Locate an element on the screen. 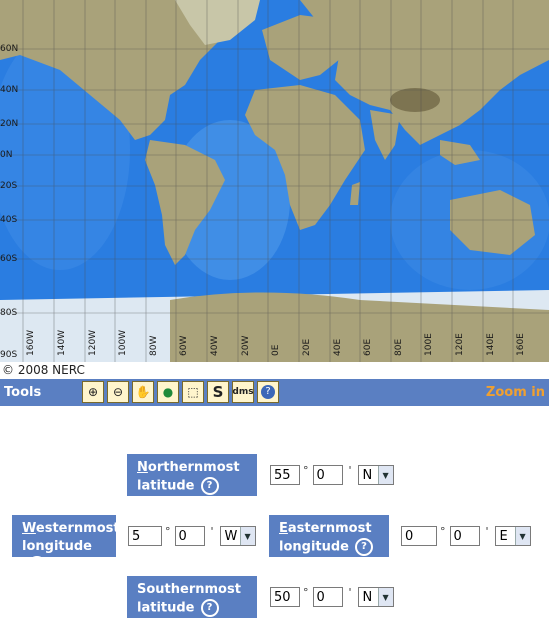 The width and height of the screenshot is (549, 630). lon-label: 20E is located at coordinates (307, 347).